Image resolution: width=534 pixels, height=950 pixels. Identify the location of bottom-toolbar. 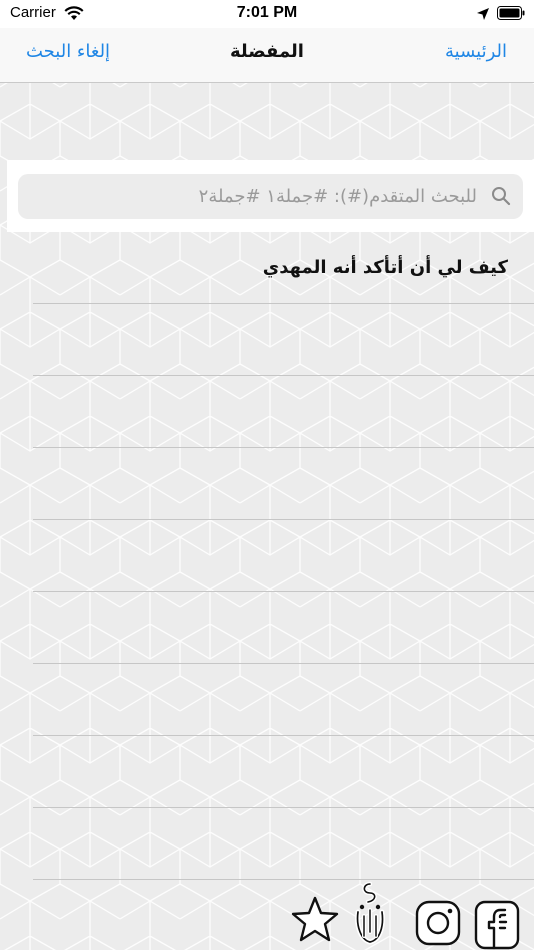
(267, 910).